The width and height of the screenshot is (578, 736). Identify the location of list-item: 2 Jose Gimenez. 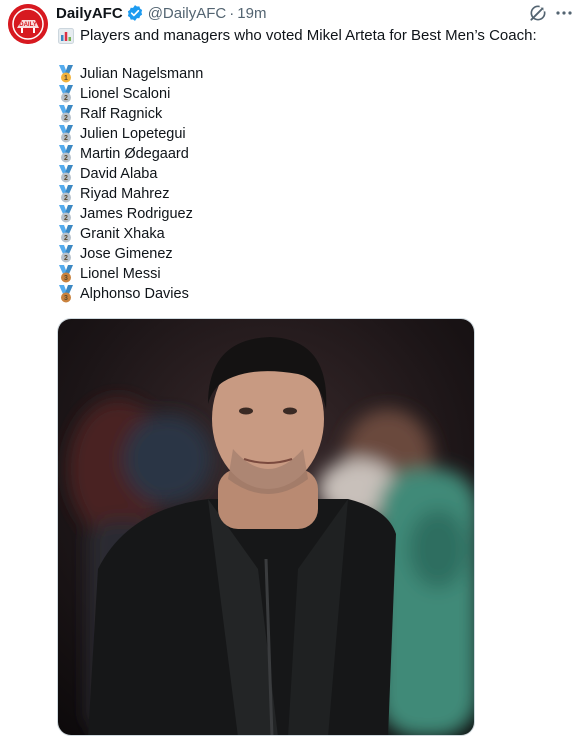
(130, 254).